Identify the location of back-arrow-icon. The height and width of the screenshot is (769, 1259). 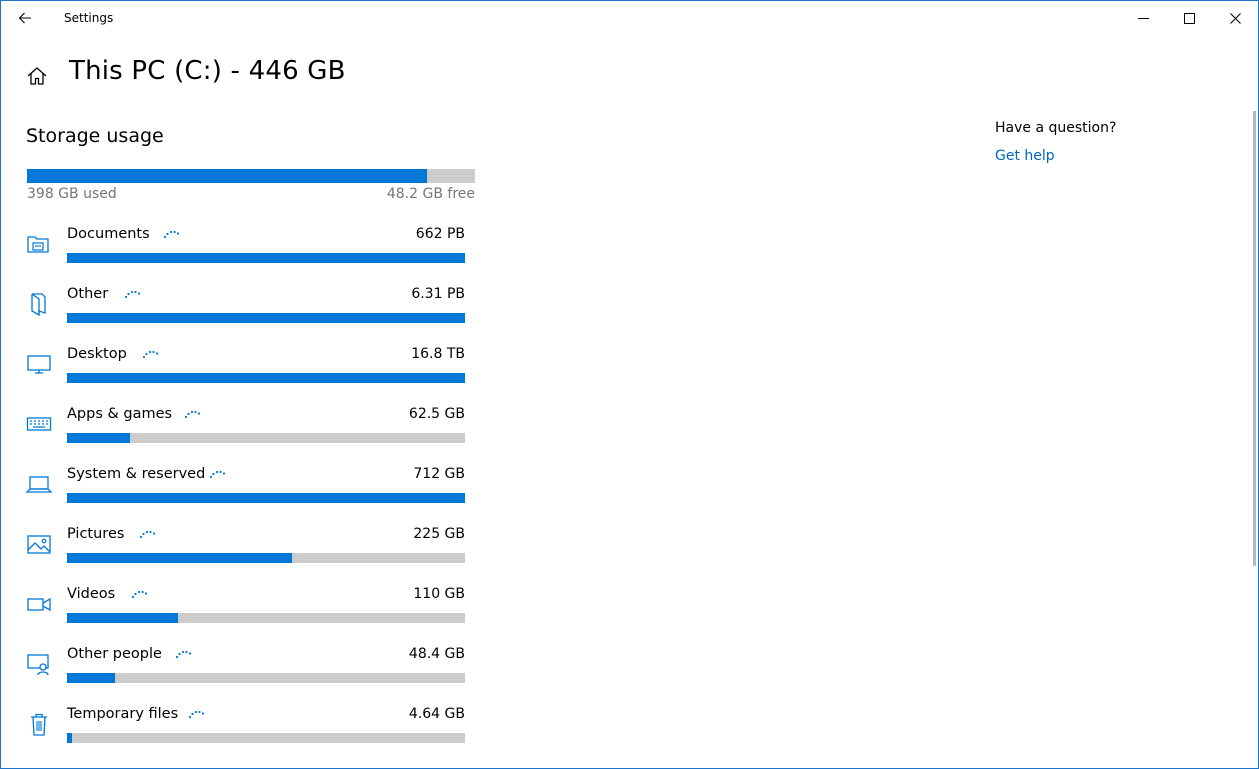
(24, 18).